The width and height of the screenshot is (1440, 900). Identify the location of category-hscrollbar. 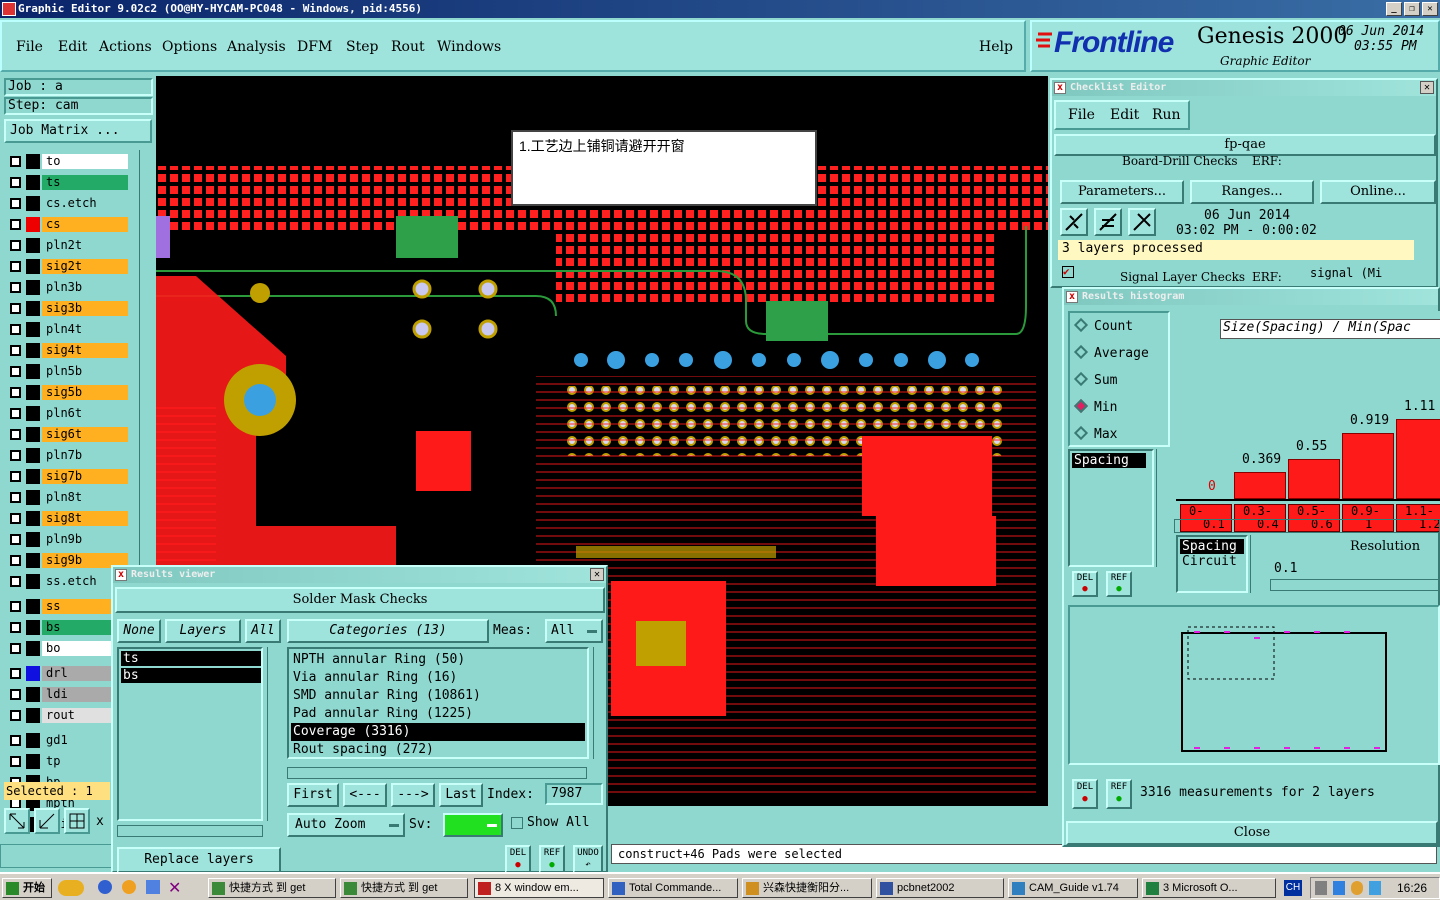
(437, 773).